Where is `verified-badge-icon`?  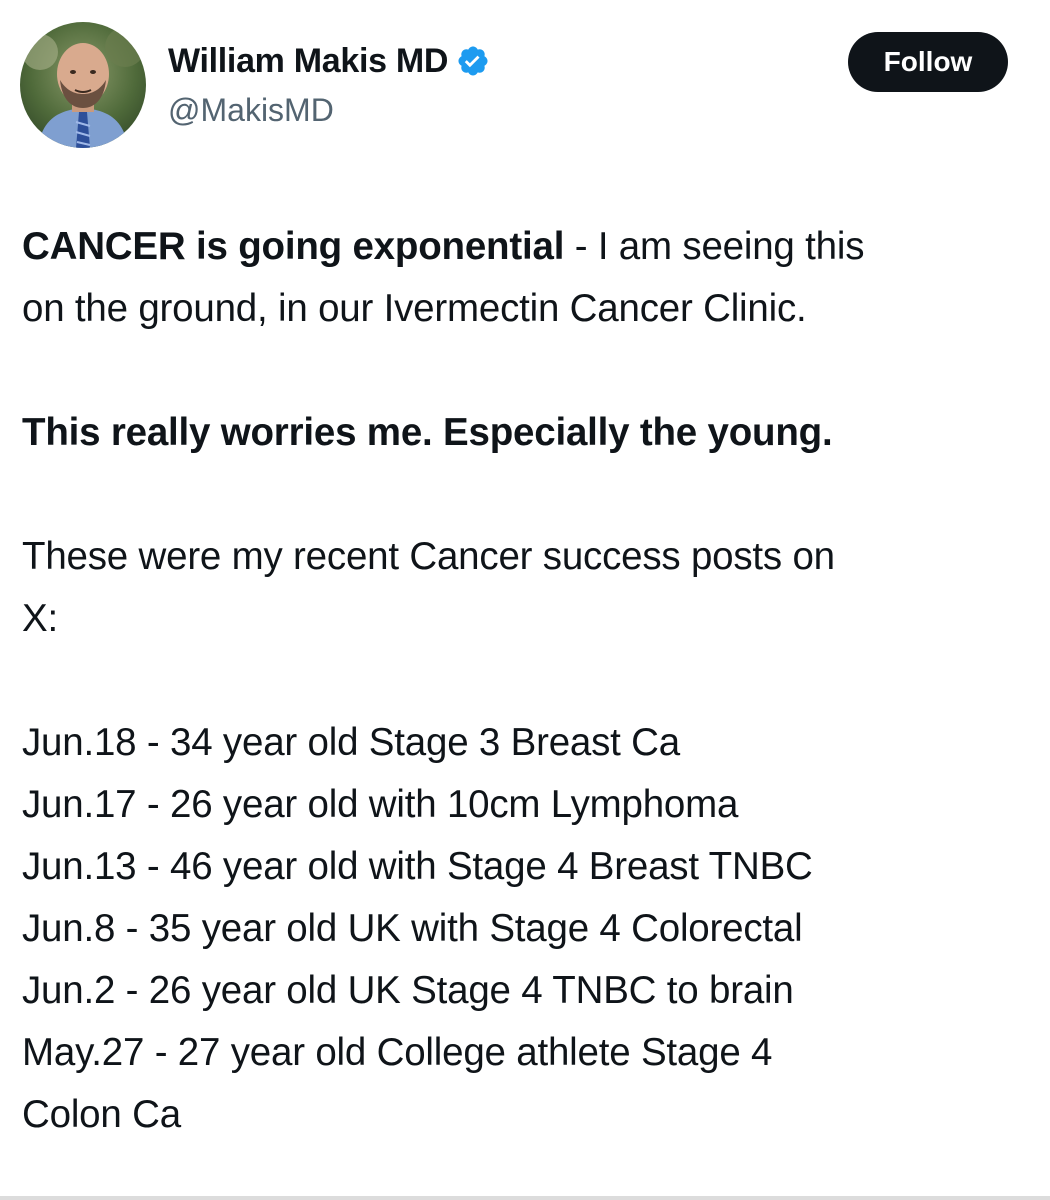
verified-badge-icon is located at coordinates (473, 61).